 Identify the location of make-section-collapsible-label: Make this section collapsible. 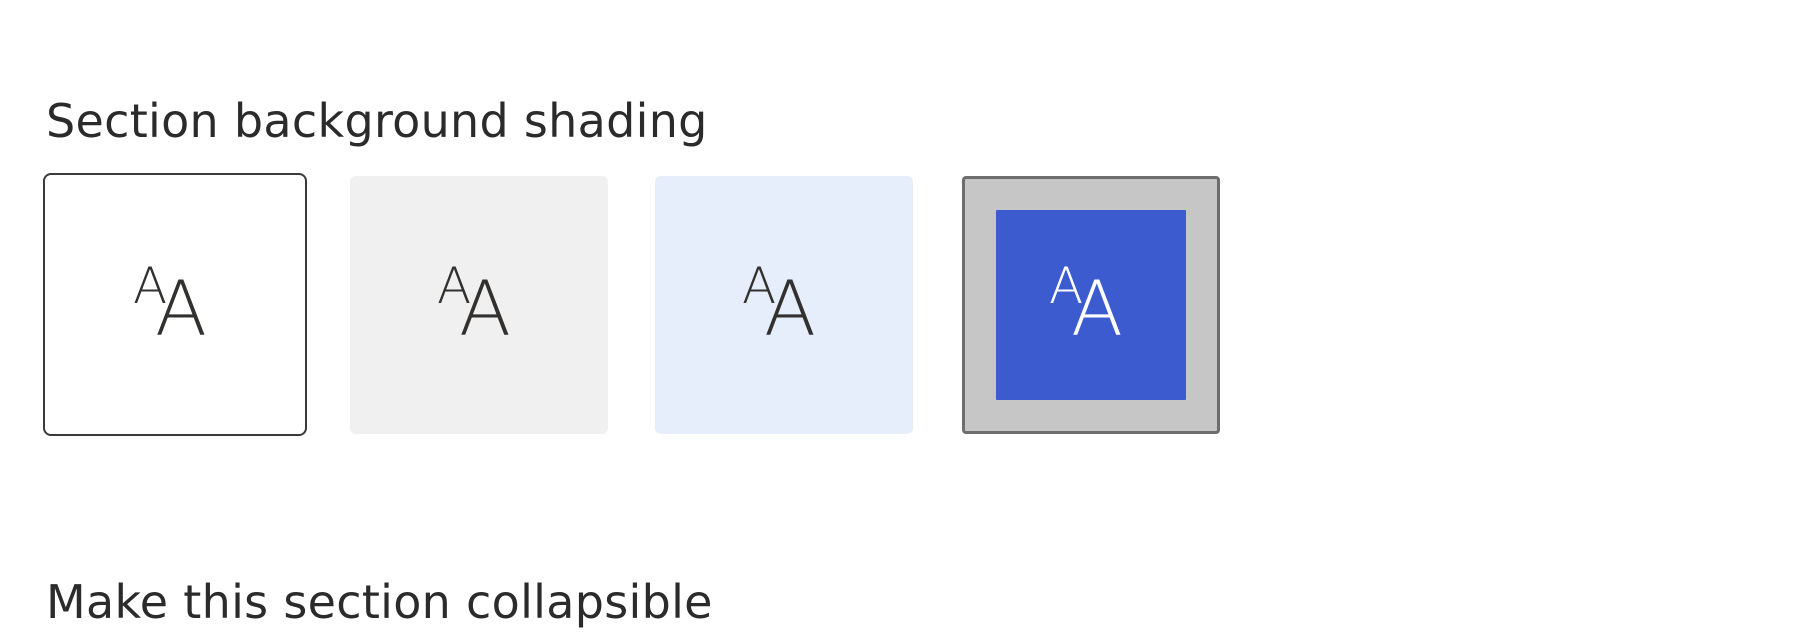
(379, 602).